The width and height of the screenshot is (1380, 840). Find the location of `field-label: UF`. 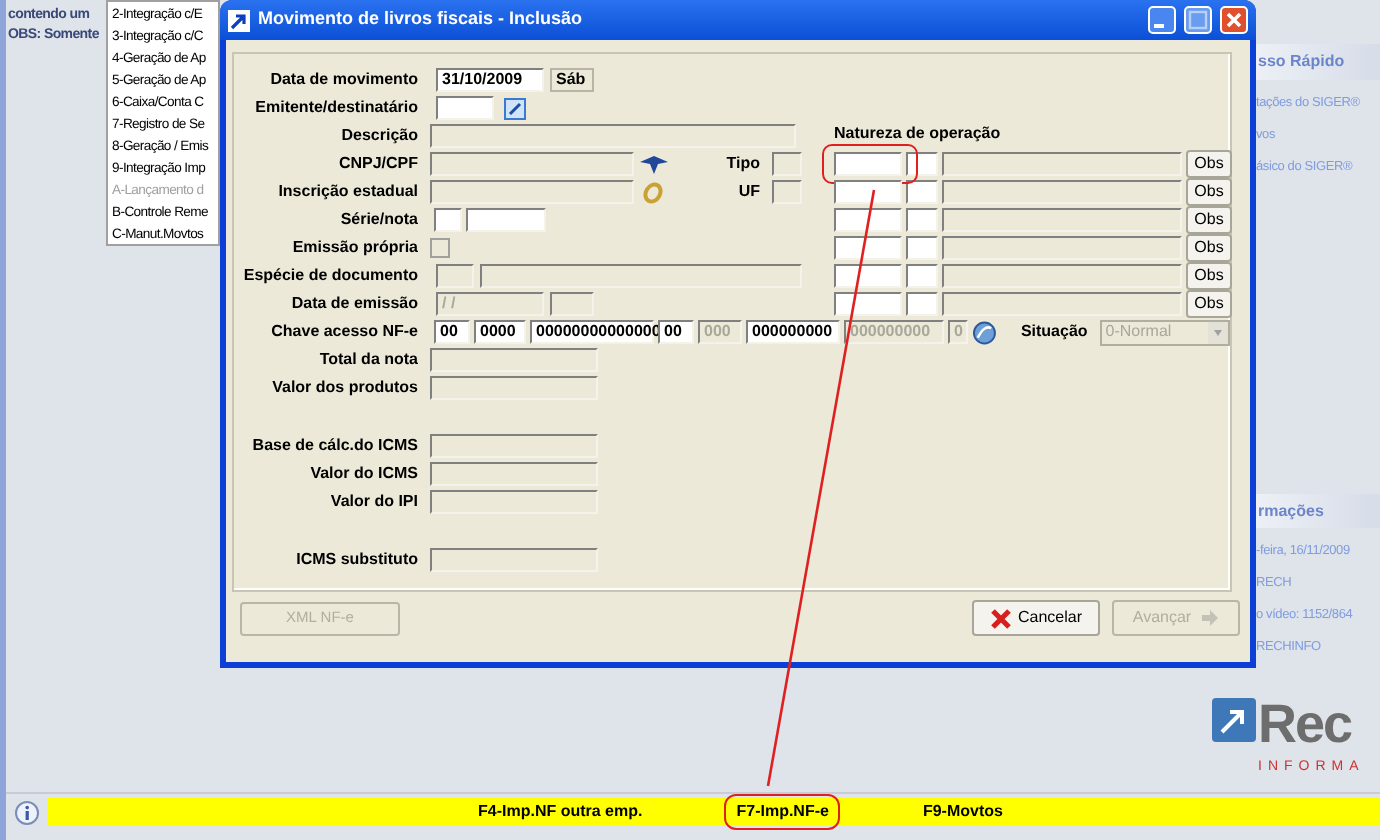

field-label: UF is located at coordinates (749, 192).